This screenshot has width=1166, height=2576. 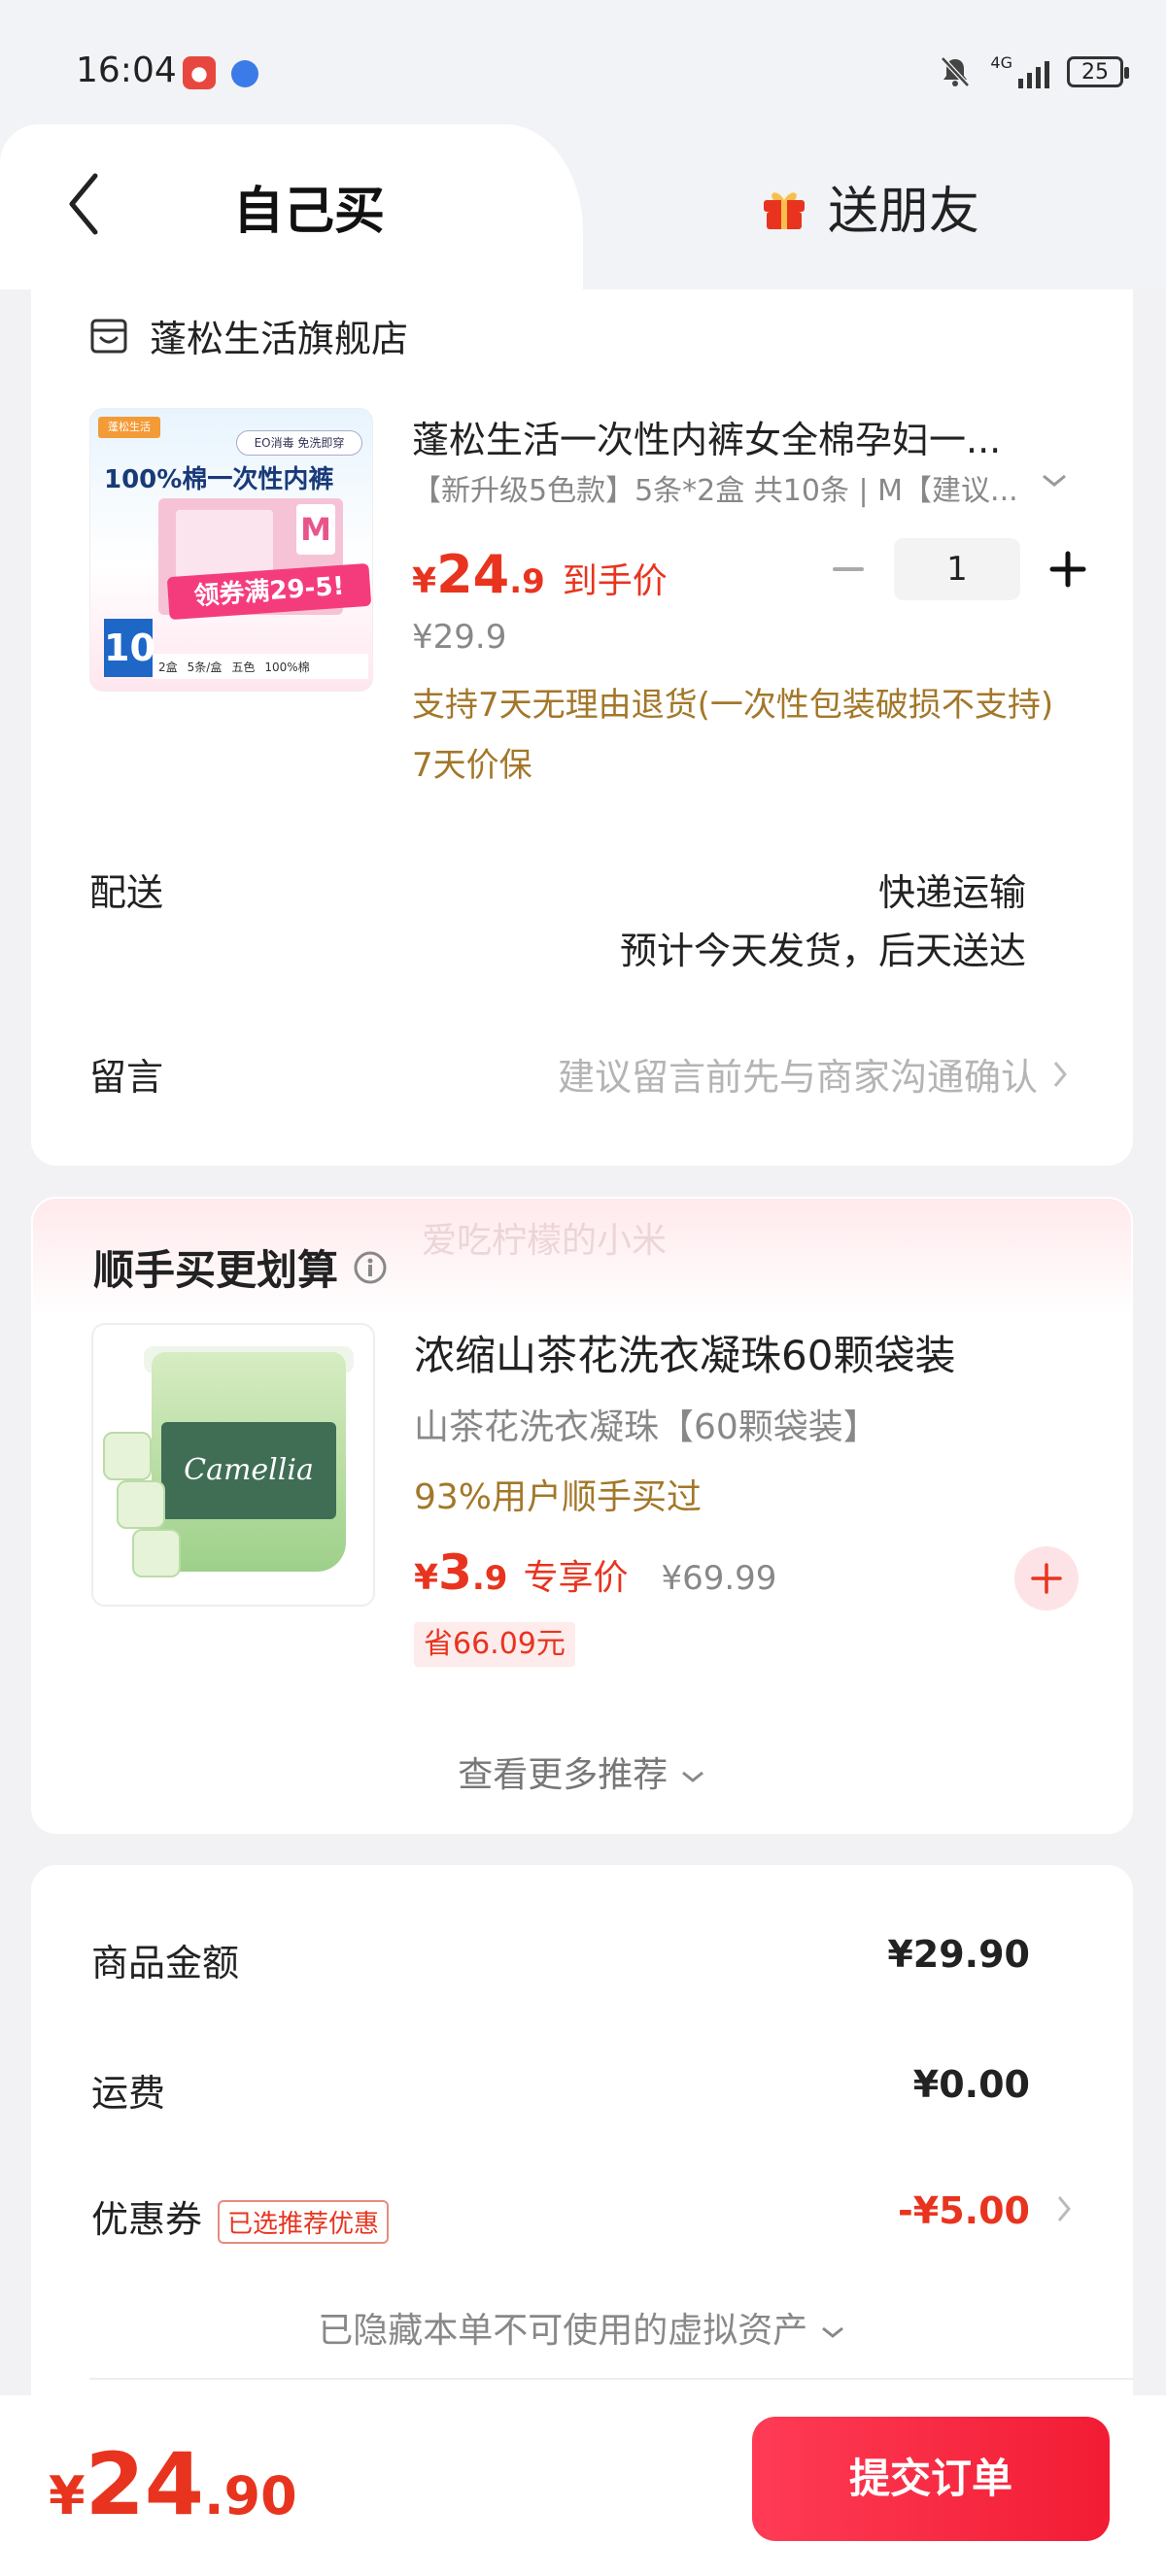 I want to click on store-row: 蓬松生活旗舰店, so click(x=247, y=335).